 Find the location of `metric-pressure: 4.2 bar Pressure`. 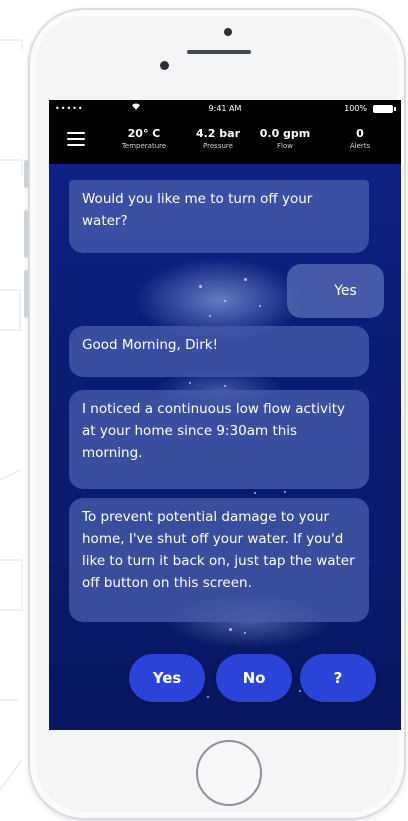

metric-pressure: 4.2 bar Pressure is located at coordinates (218, 138).